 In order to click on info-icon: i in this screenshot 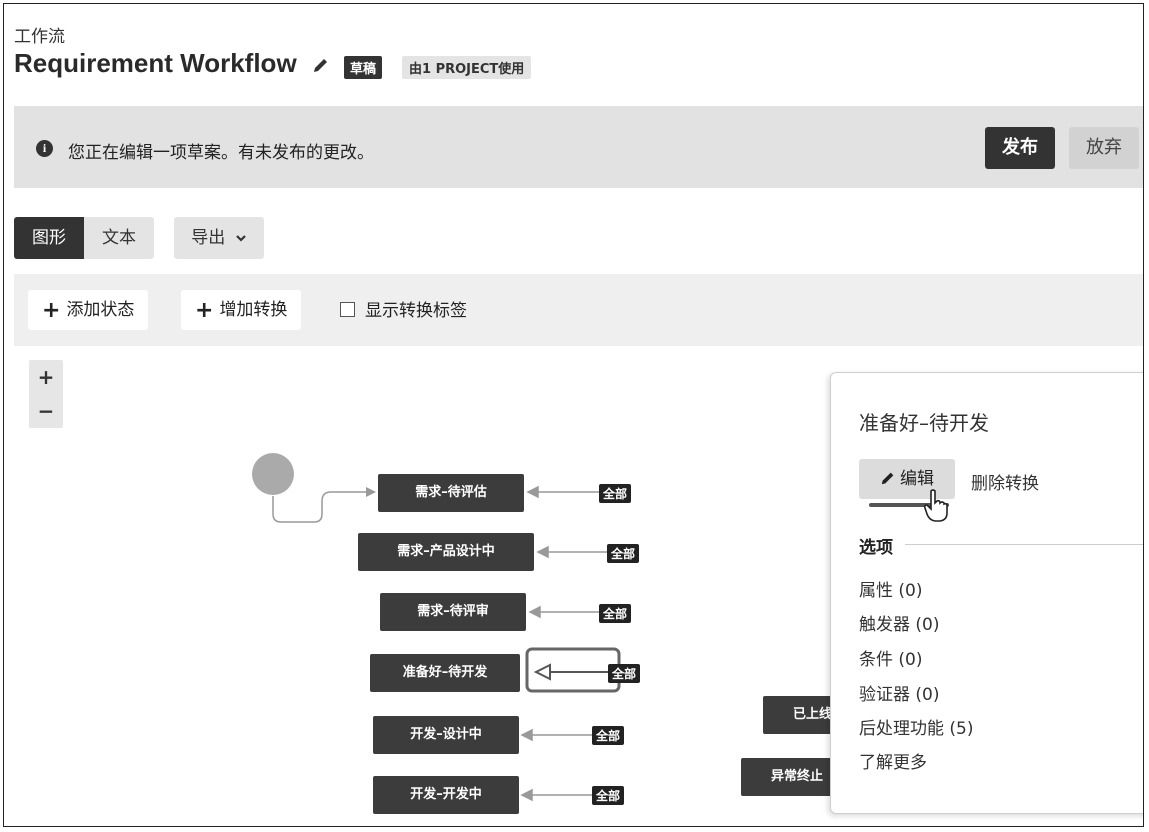, I will do `click(44, 148)`.